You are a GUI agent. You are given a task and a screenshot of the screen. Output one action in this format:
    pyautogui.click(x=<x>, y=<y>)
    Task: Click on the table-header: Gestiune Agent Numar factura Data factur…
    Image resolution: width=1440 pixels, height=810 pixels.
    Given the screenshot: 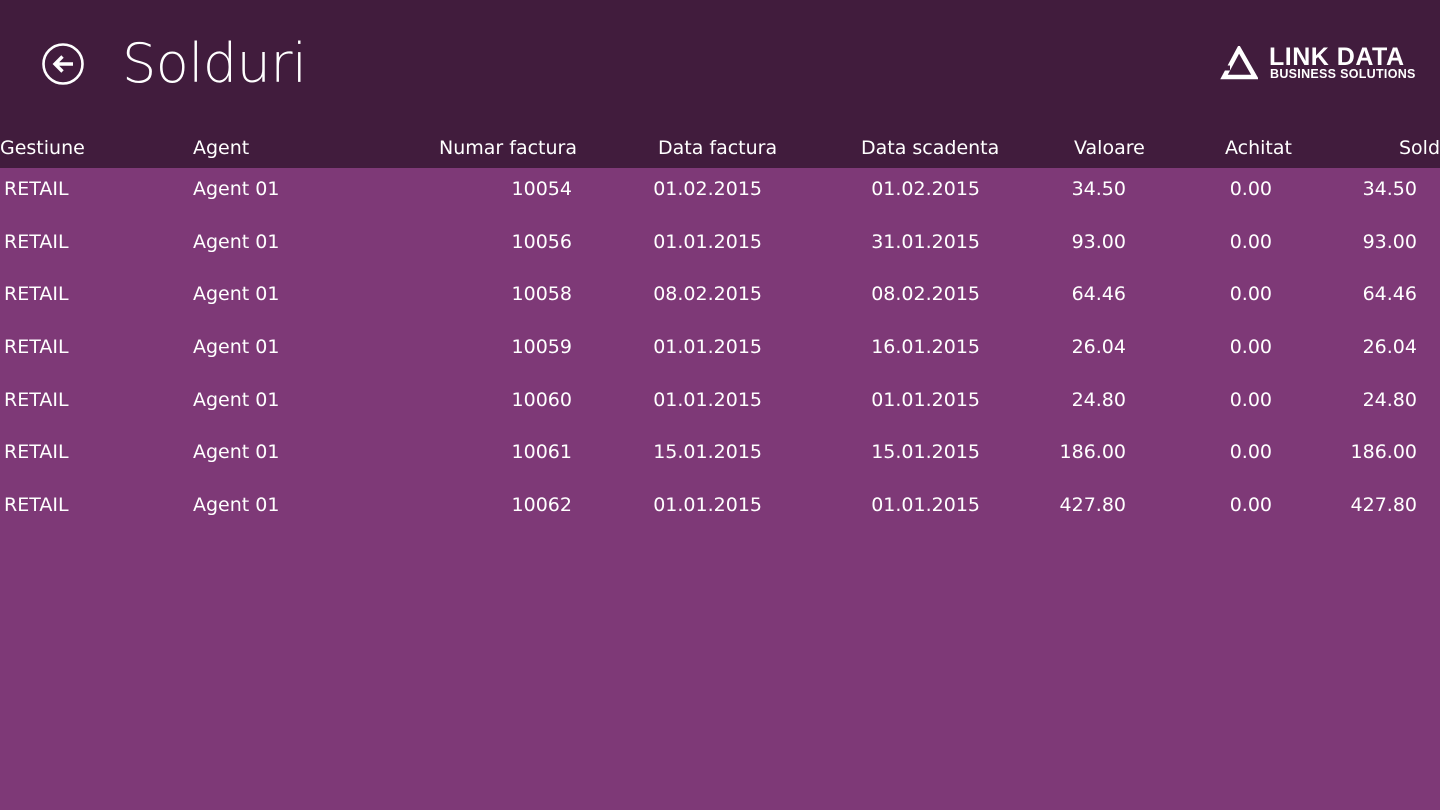 What is the action you would take?
    pyautogui.click(x=720, y=148)
    